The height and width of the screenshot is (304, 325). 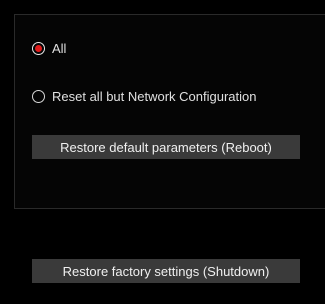 What do you see at coordinates (166, 271) in the screenshot?
I see `restore-factory-button: Restore factory settings (Shutdown)` at bounding box center [166, 271].